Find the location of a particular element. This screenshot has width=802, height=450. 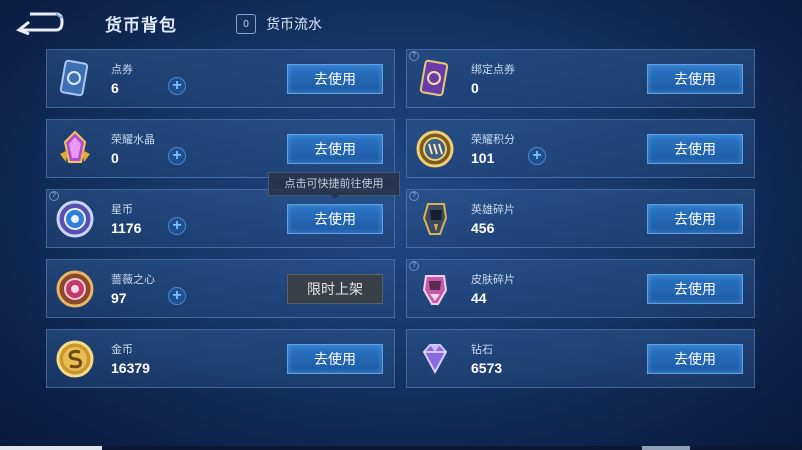

currency-count: 456 is located at coordinates (483, 228).